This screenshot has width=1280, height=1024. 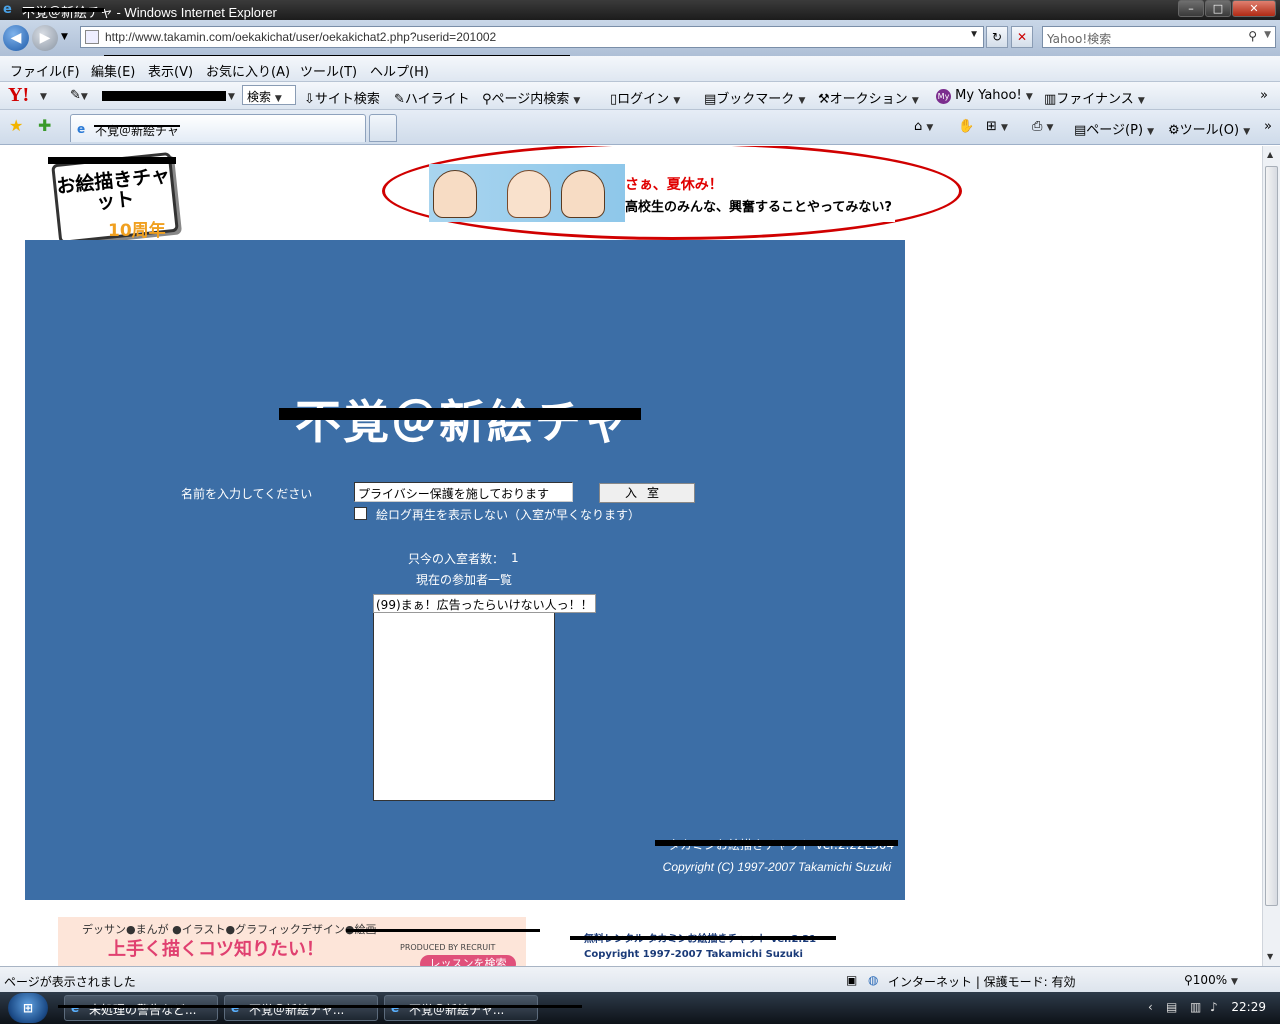 I want to click on my-yahoo-button: My My Yahoo! ▼, so click(x=984, y=96).